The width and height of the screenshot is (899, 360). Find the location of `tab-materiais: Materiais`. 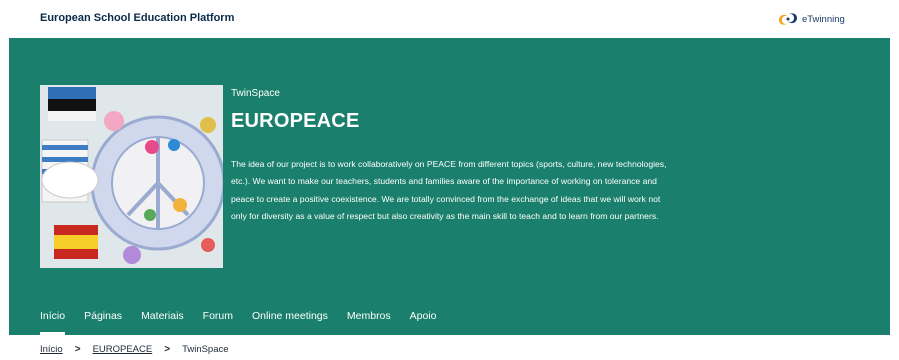

tab-materiais: Materiais is located at coordinates (162, 321).